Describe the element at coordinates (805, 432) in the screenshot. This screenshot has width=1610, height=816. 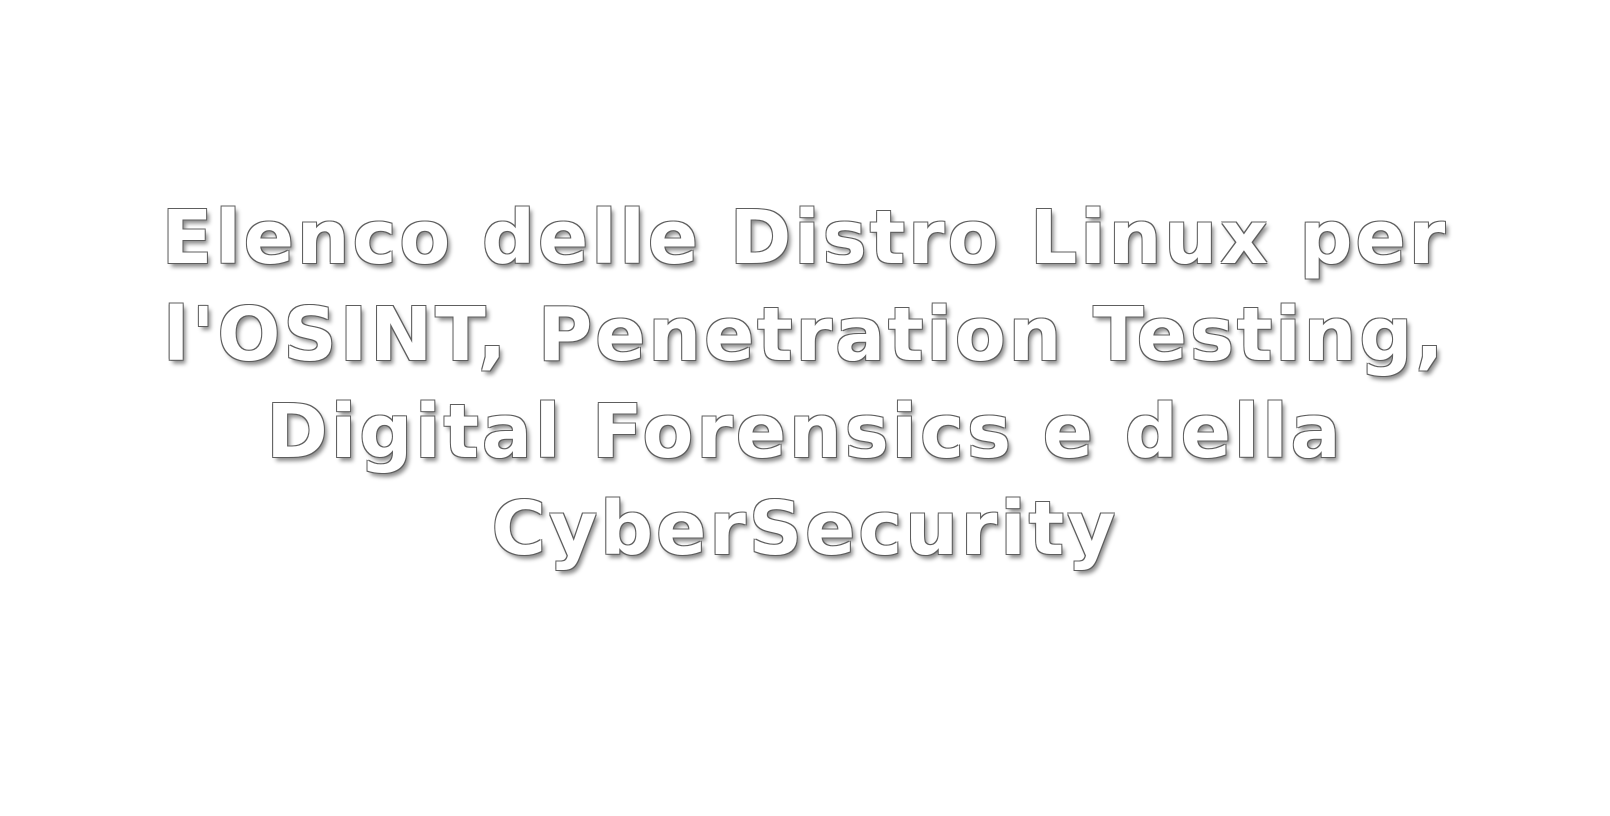
I see `title-line-3: Digital Forensics e della` at that location.